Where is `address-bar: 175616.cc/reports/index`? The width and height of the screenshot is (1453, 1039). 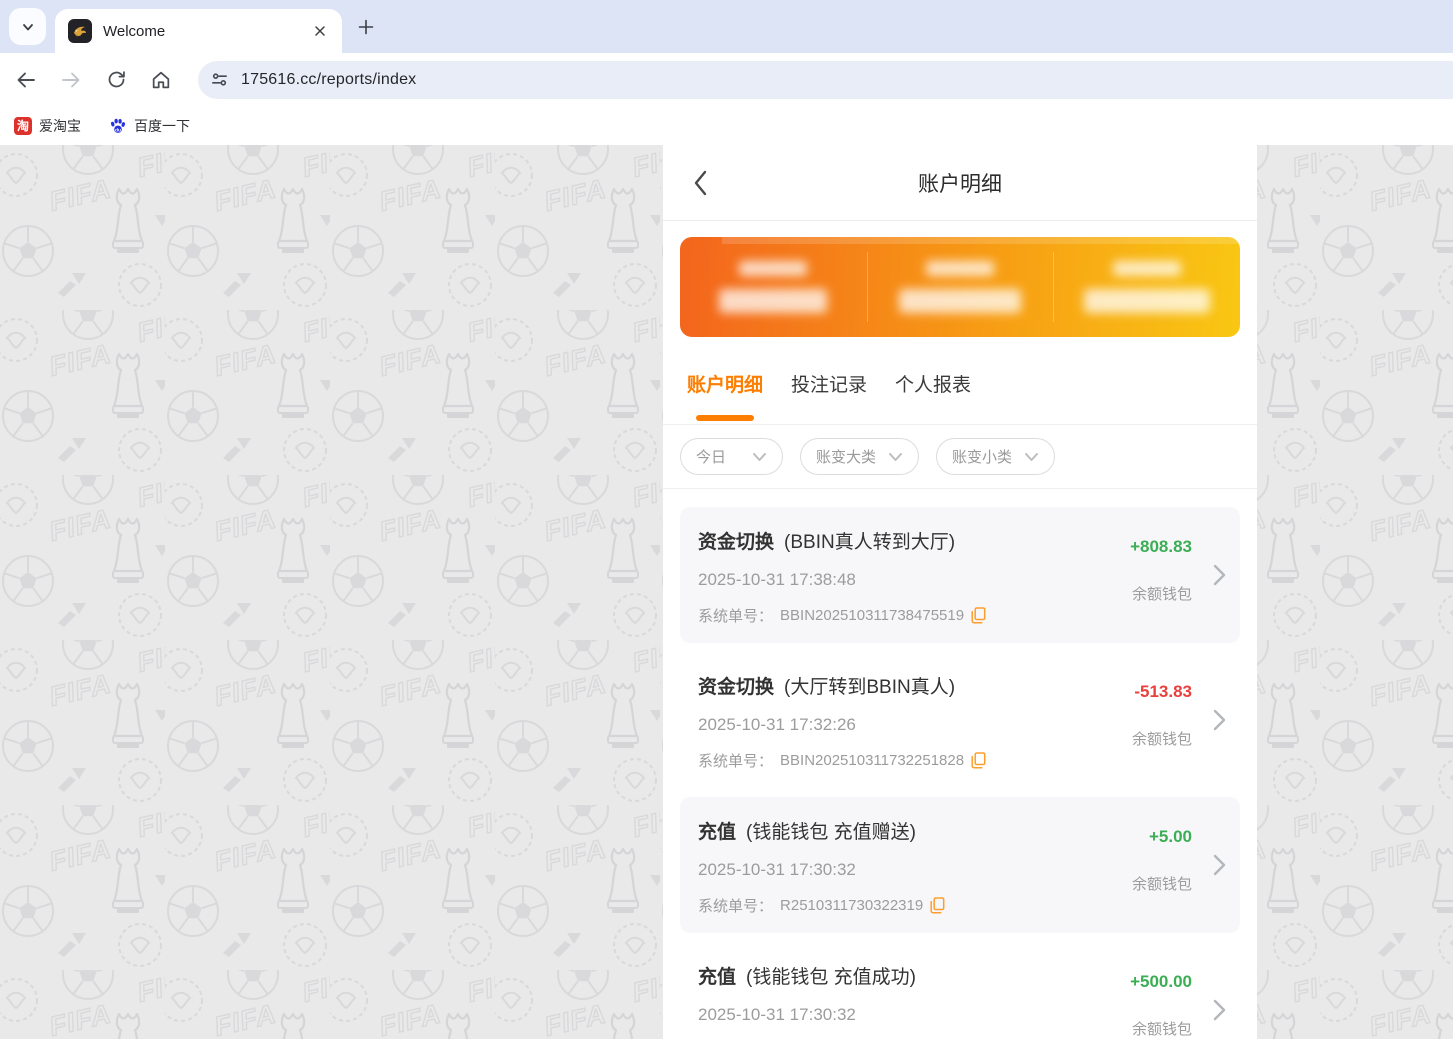
address-bar: 175616.cc/reports/index is located at coordinates (825, 79).